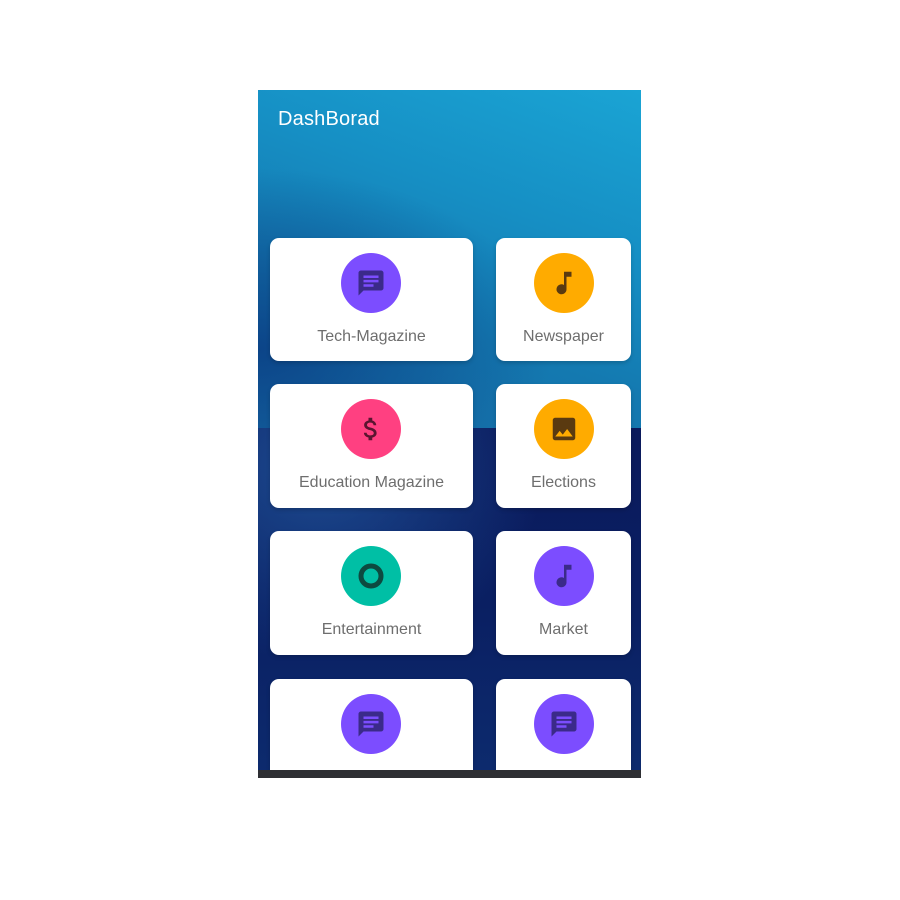 This screenshot has height=900, width=900. I want to click on tile-elections: Elections, so click(563, 446).